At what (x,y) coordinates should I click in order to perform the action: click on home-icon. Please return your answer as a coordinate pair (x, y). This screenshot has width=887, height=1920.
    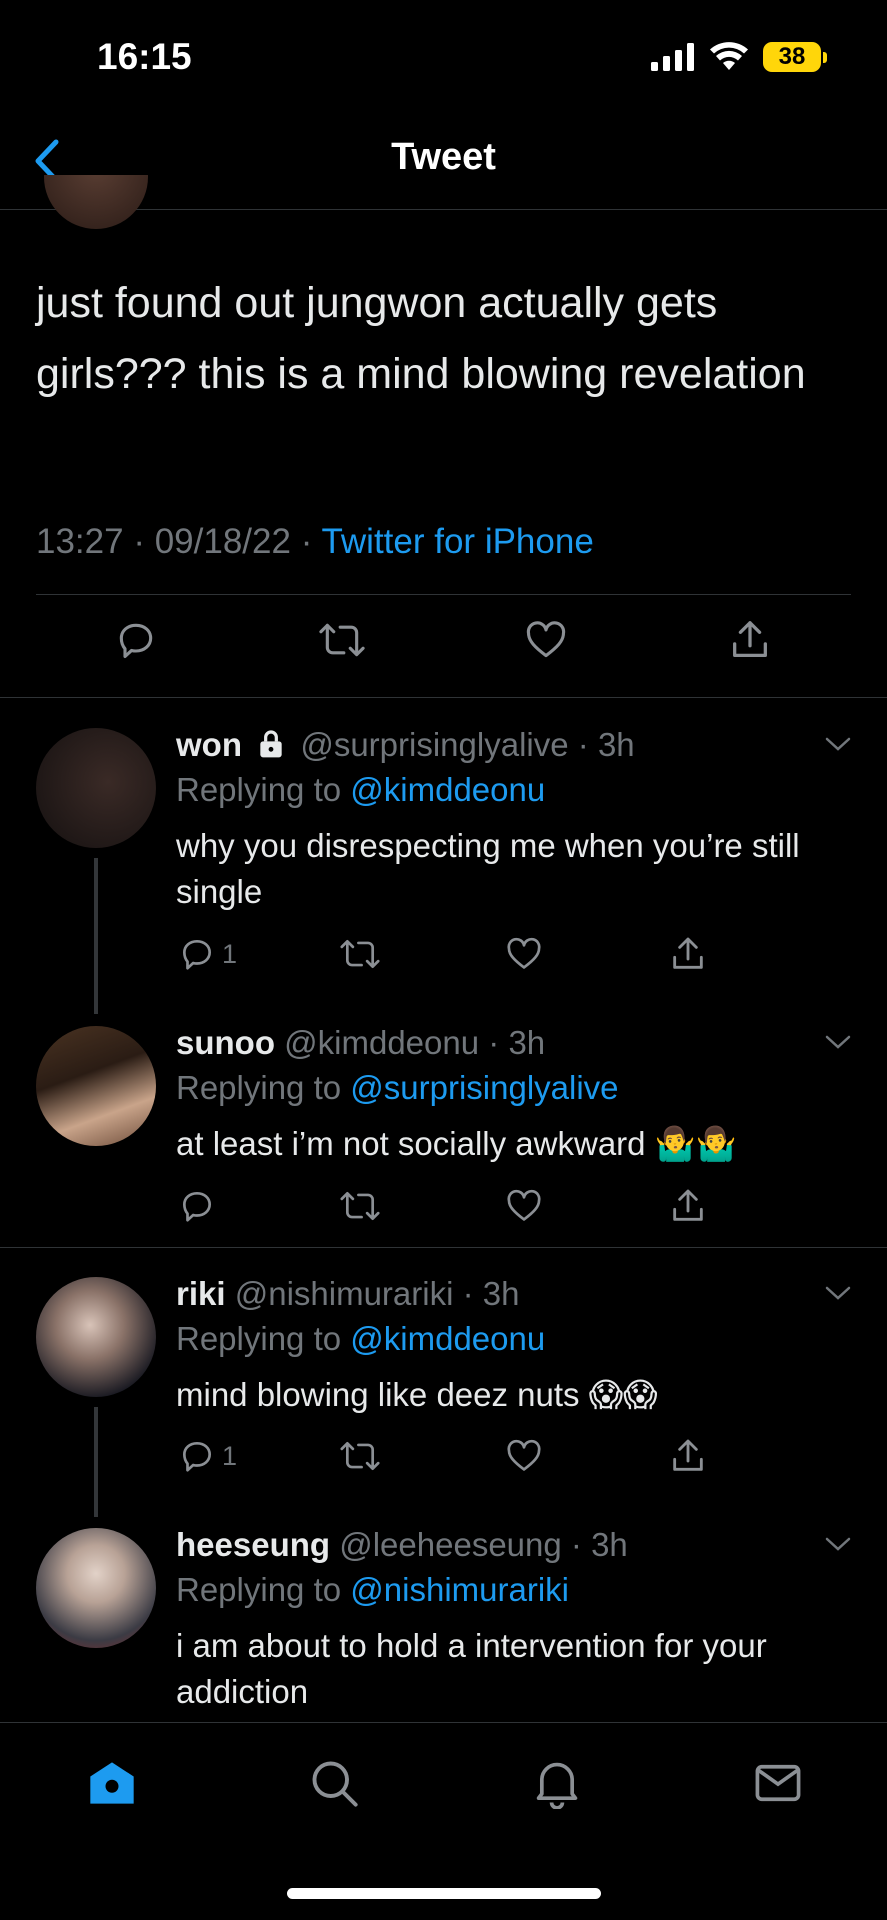
    Looking at the image, I should click on (112, 1783).